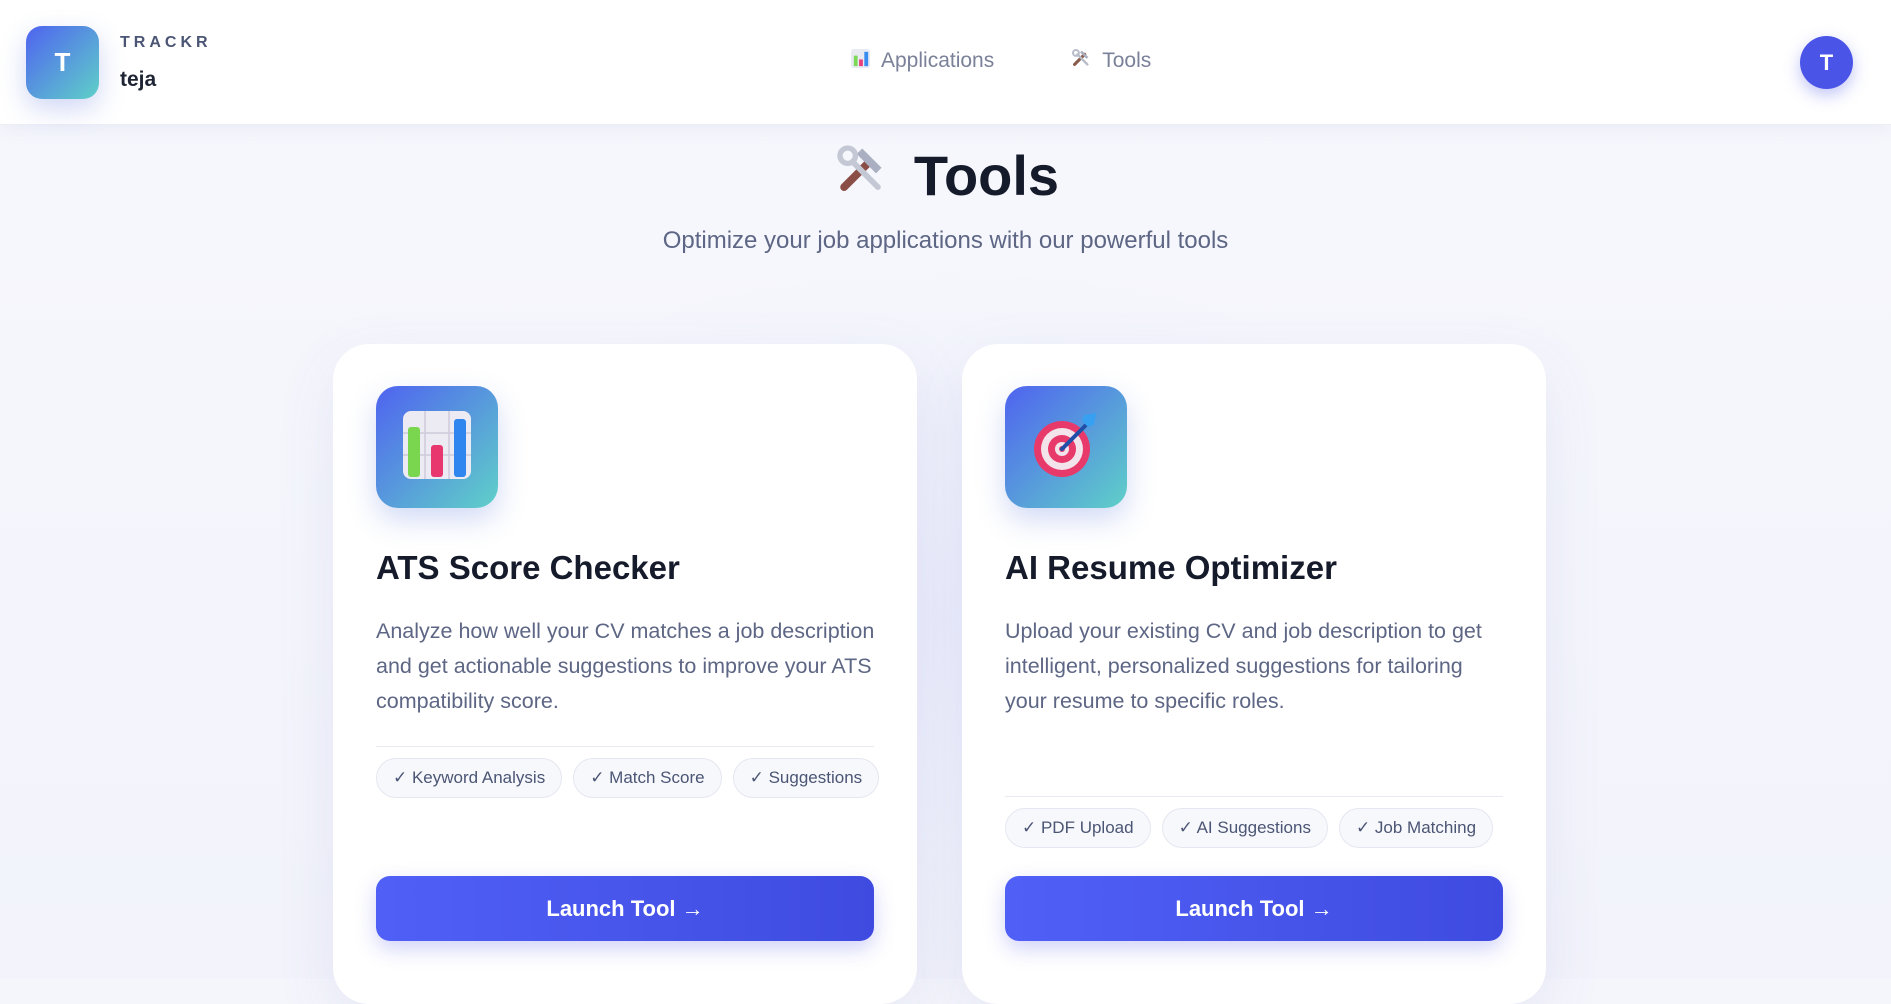  I want to click on brand-logo: T, so click(62, 62).